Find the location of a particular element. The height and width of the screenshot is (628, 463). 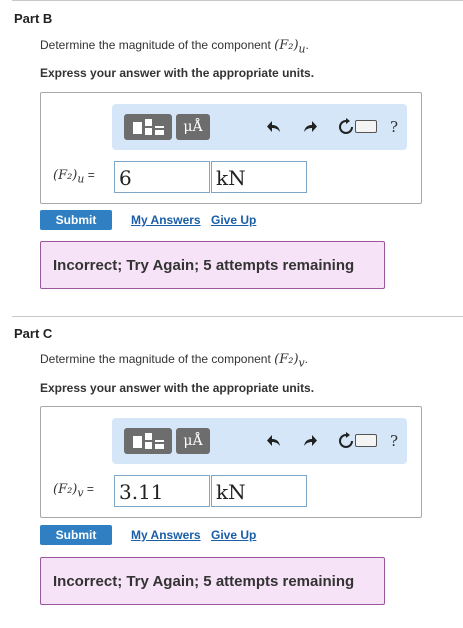

value-input: 6 is located at coordinates (162, 177).